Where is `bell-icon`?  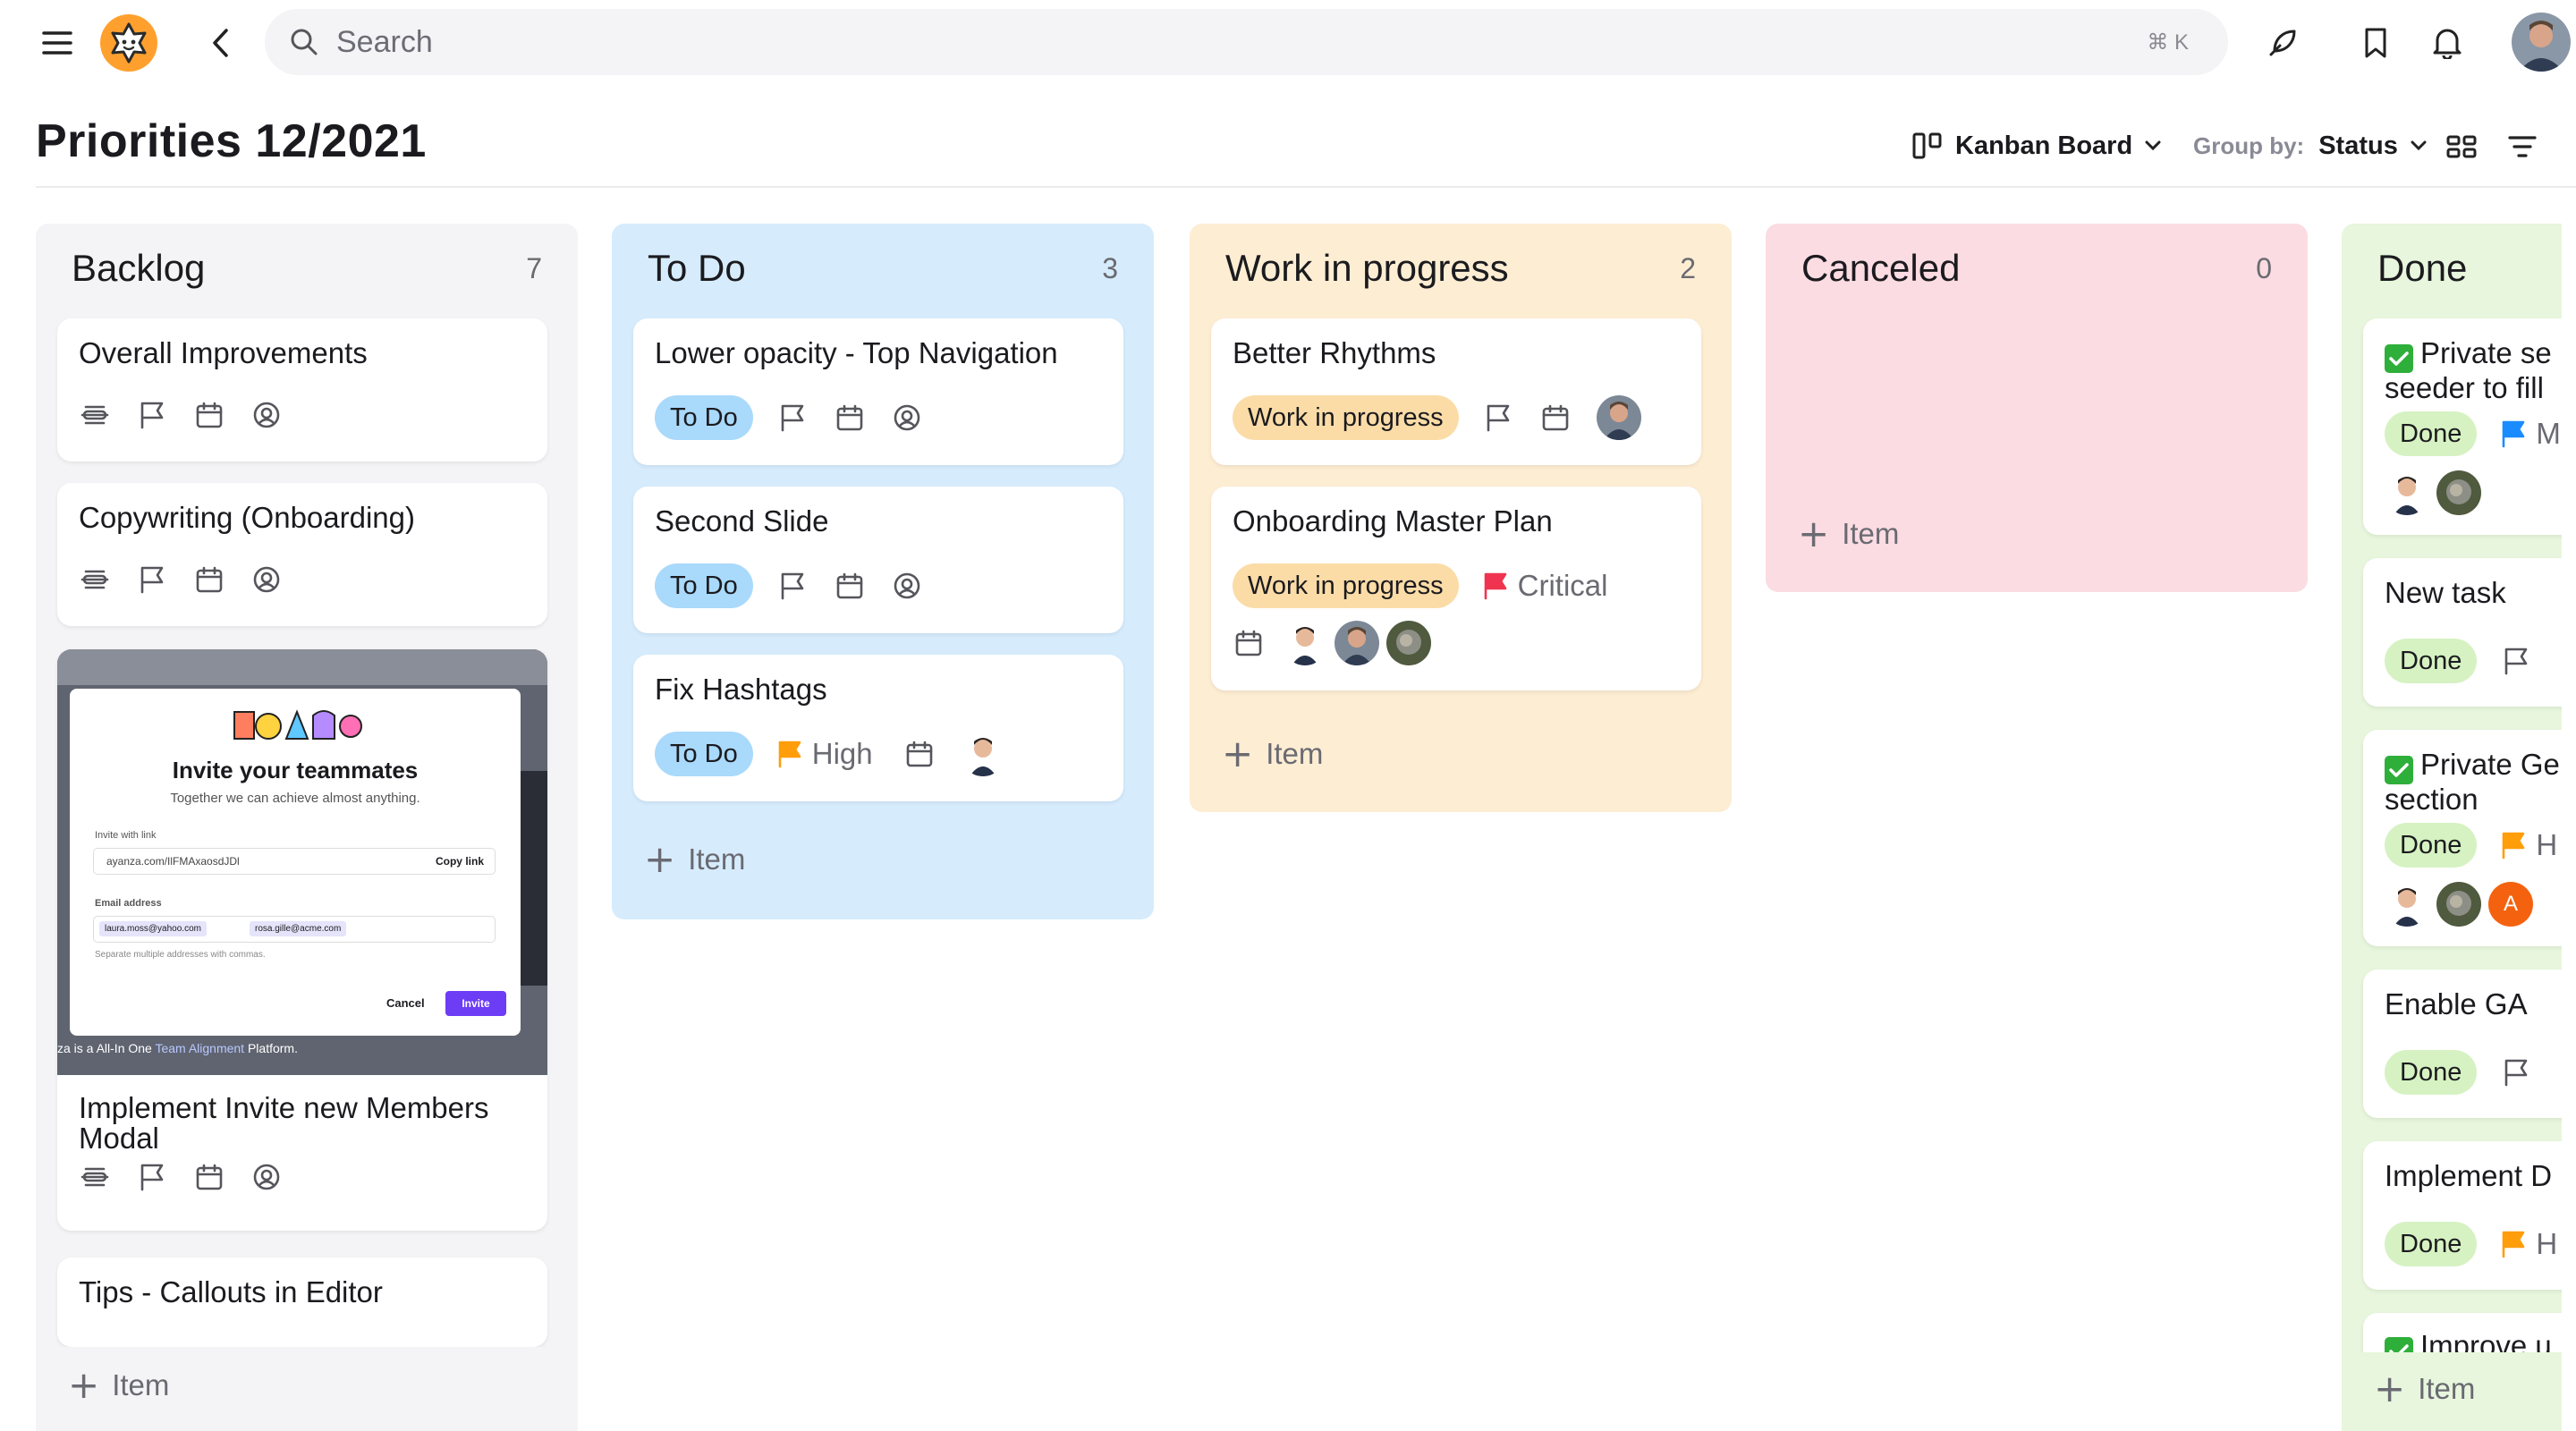 bell-icon is located at coordinates (2447, 42).